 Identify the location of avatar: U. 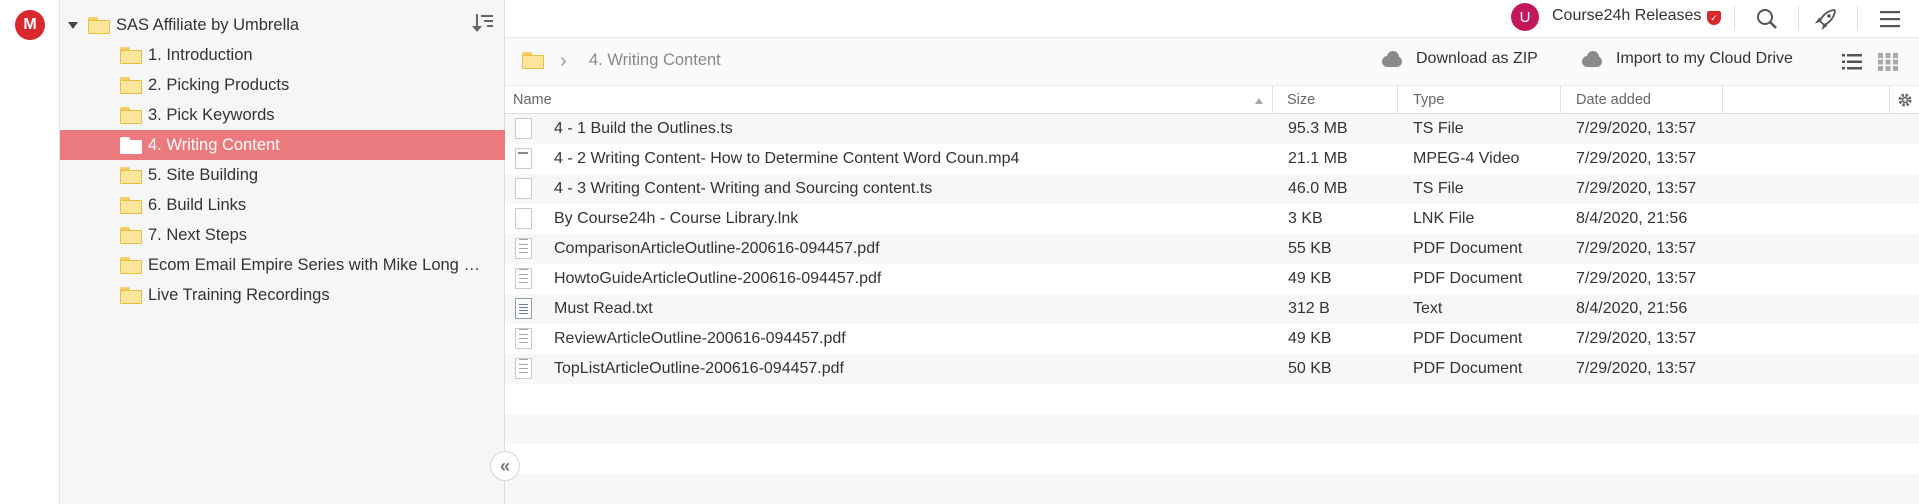
(1525, 17).